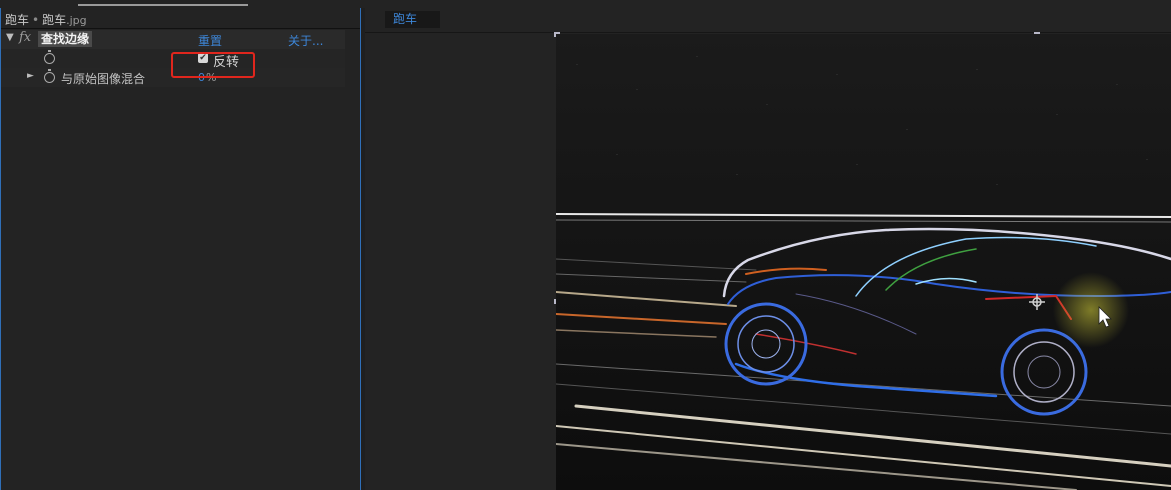 This screenshot has width=1171, height=490. What do you see at coordinates (412, 19) in the screenshot?
I see `tab-composition: 跑车` at bounding box center [412, 19].